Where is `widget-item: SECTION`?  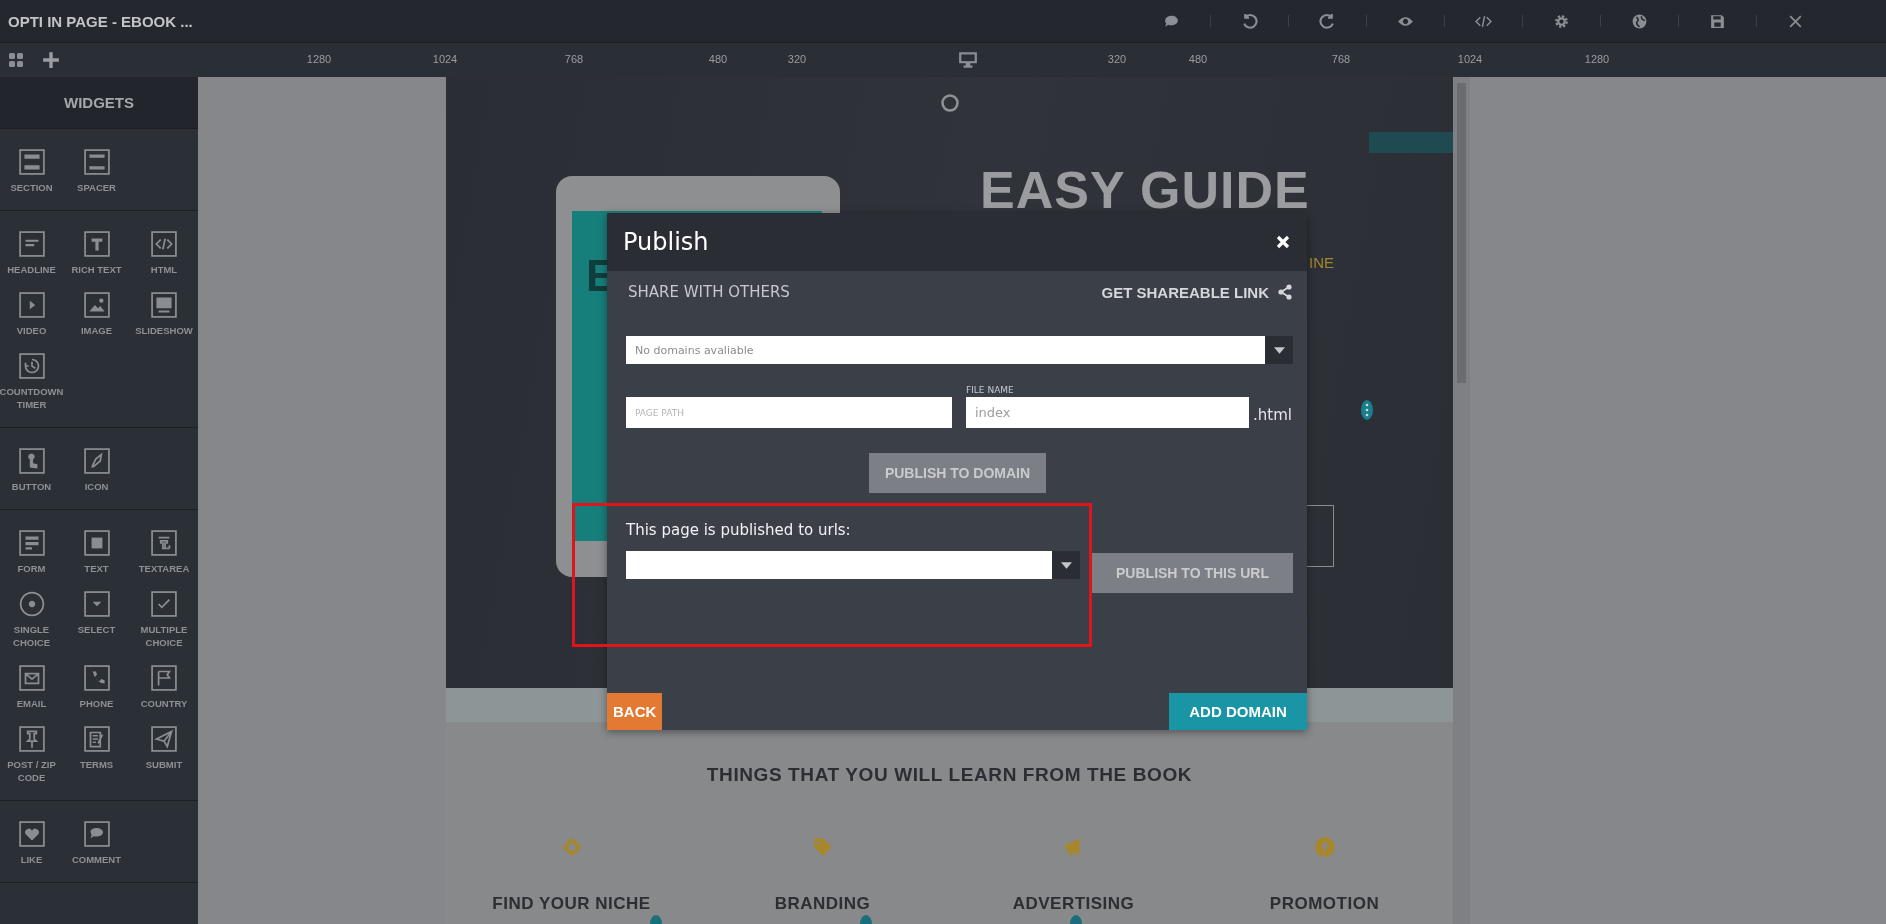 widget-item: SECTION is located at coordinates (31, 171).